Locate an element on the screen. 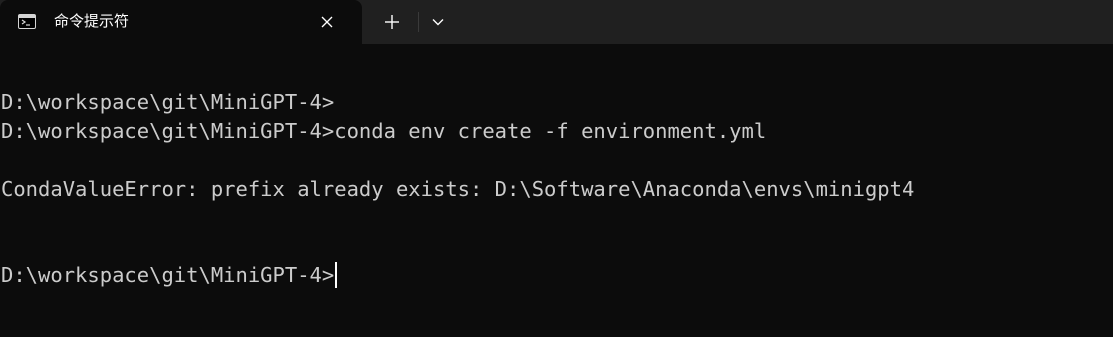 The height and width of the screenshot is (337, 1113). tab-title: 命令提示符 is located at coordinates (92, 21).